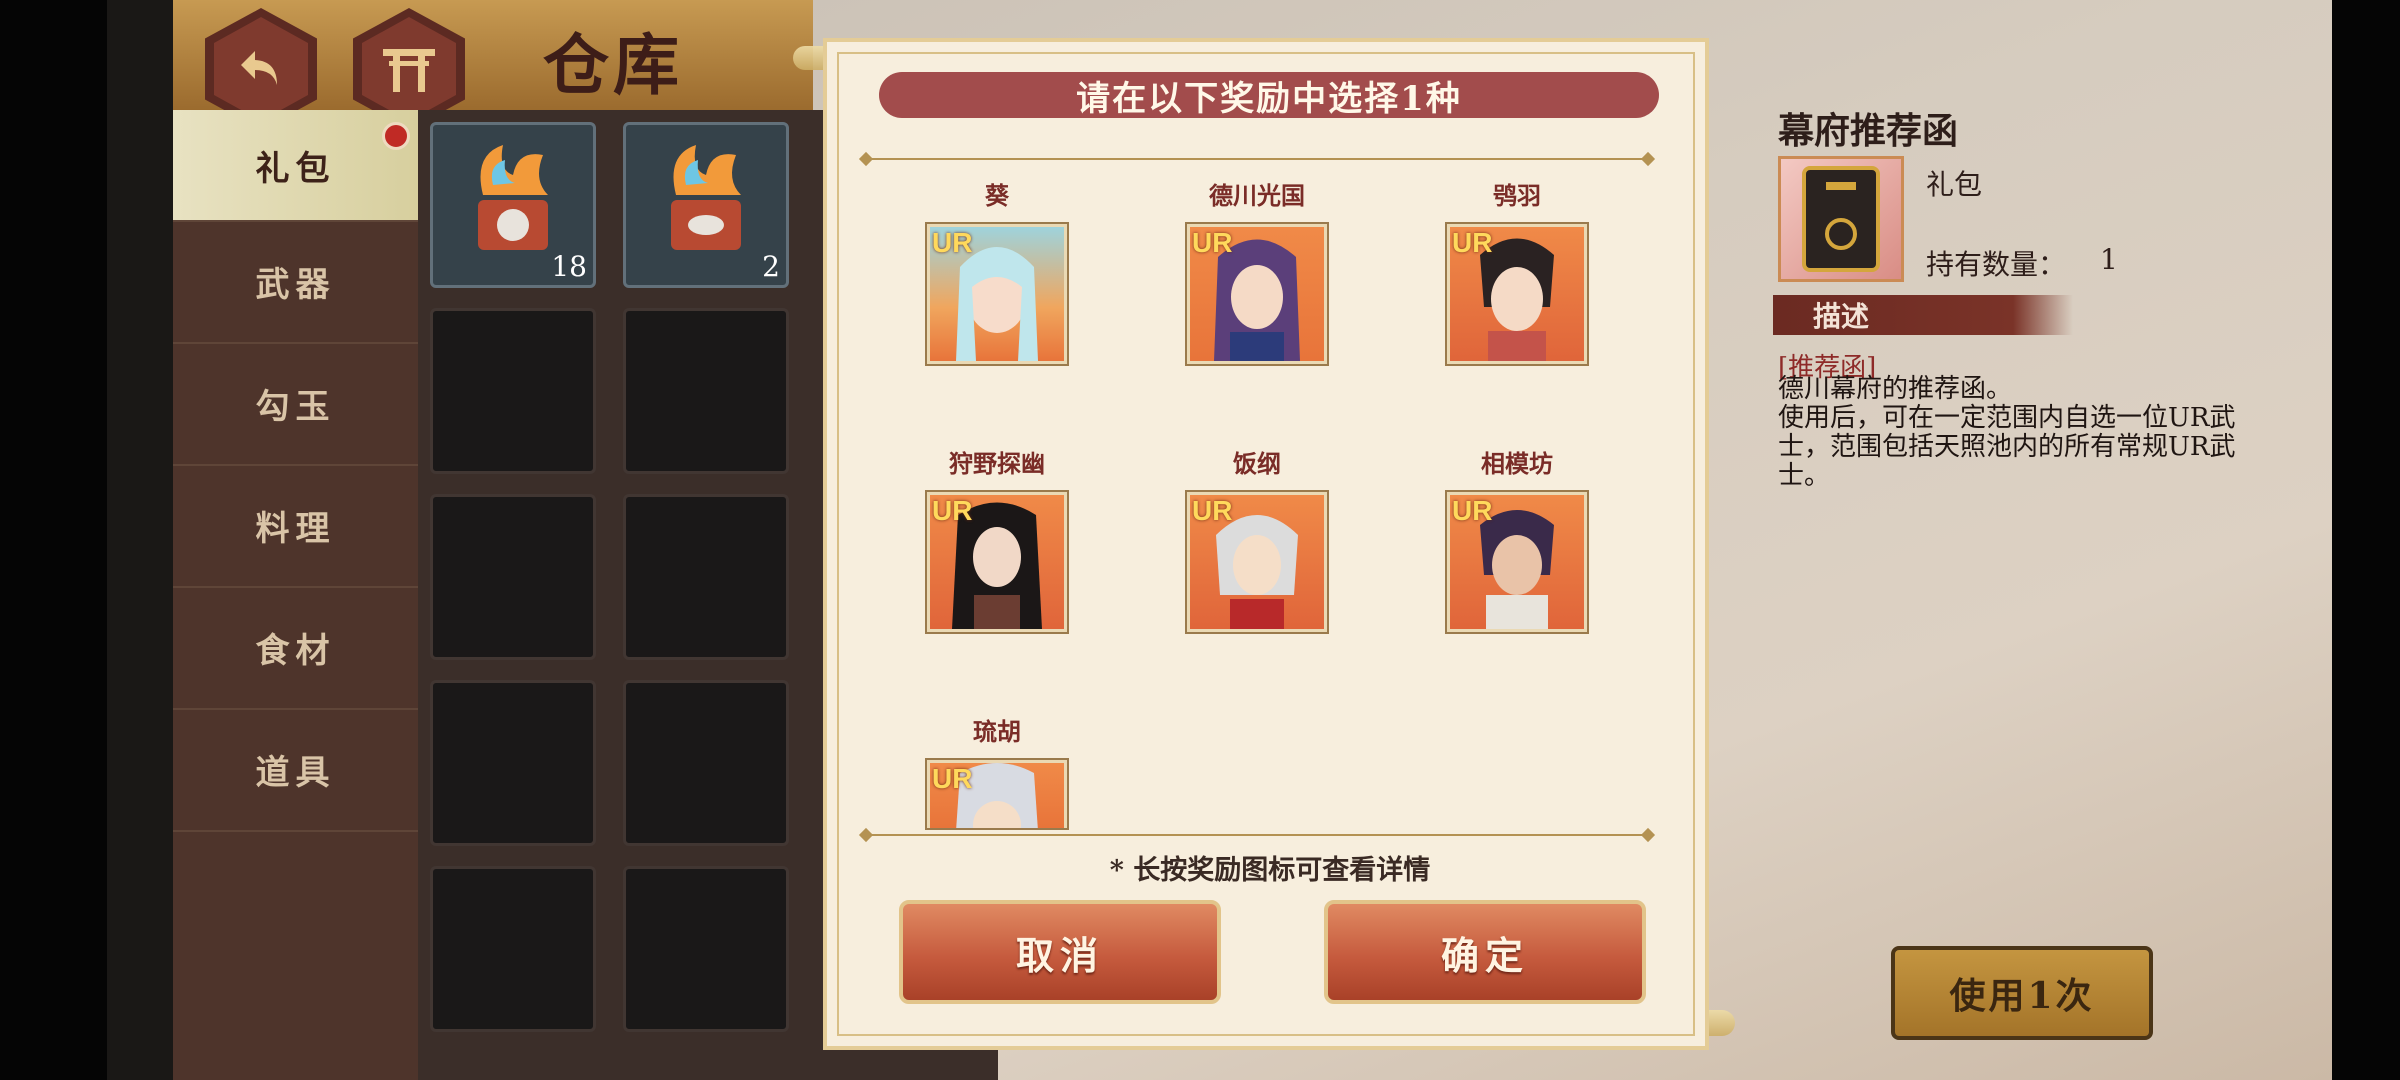 The image size is (2400, 1080). Describe the element at coordinates (1517, 562) in the screenshot. I see `reward-portrait-sagamibo: UR` at that location.